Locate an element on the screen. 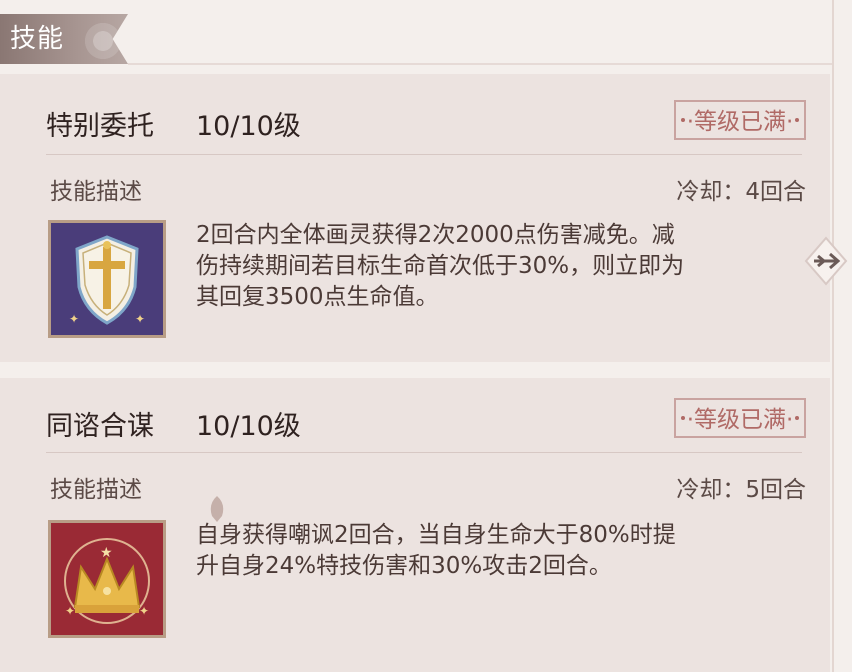  cursor-icon is located at coordinates (217, 509).